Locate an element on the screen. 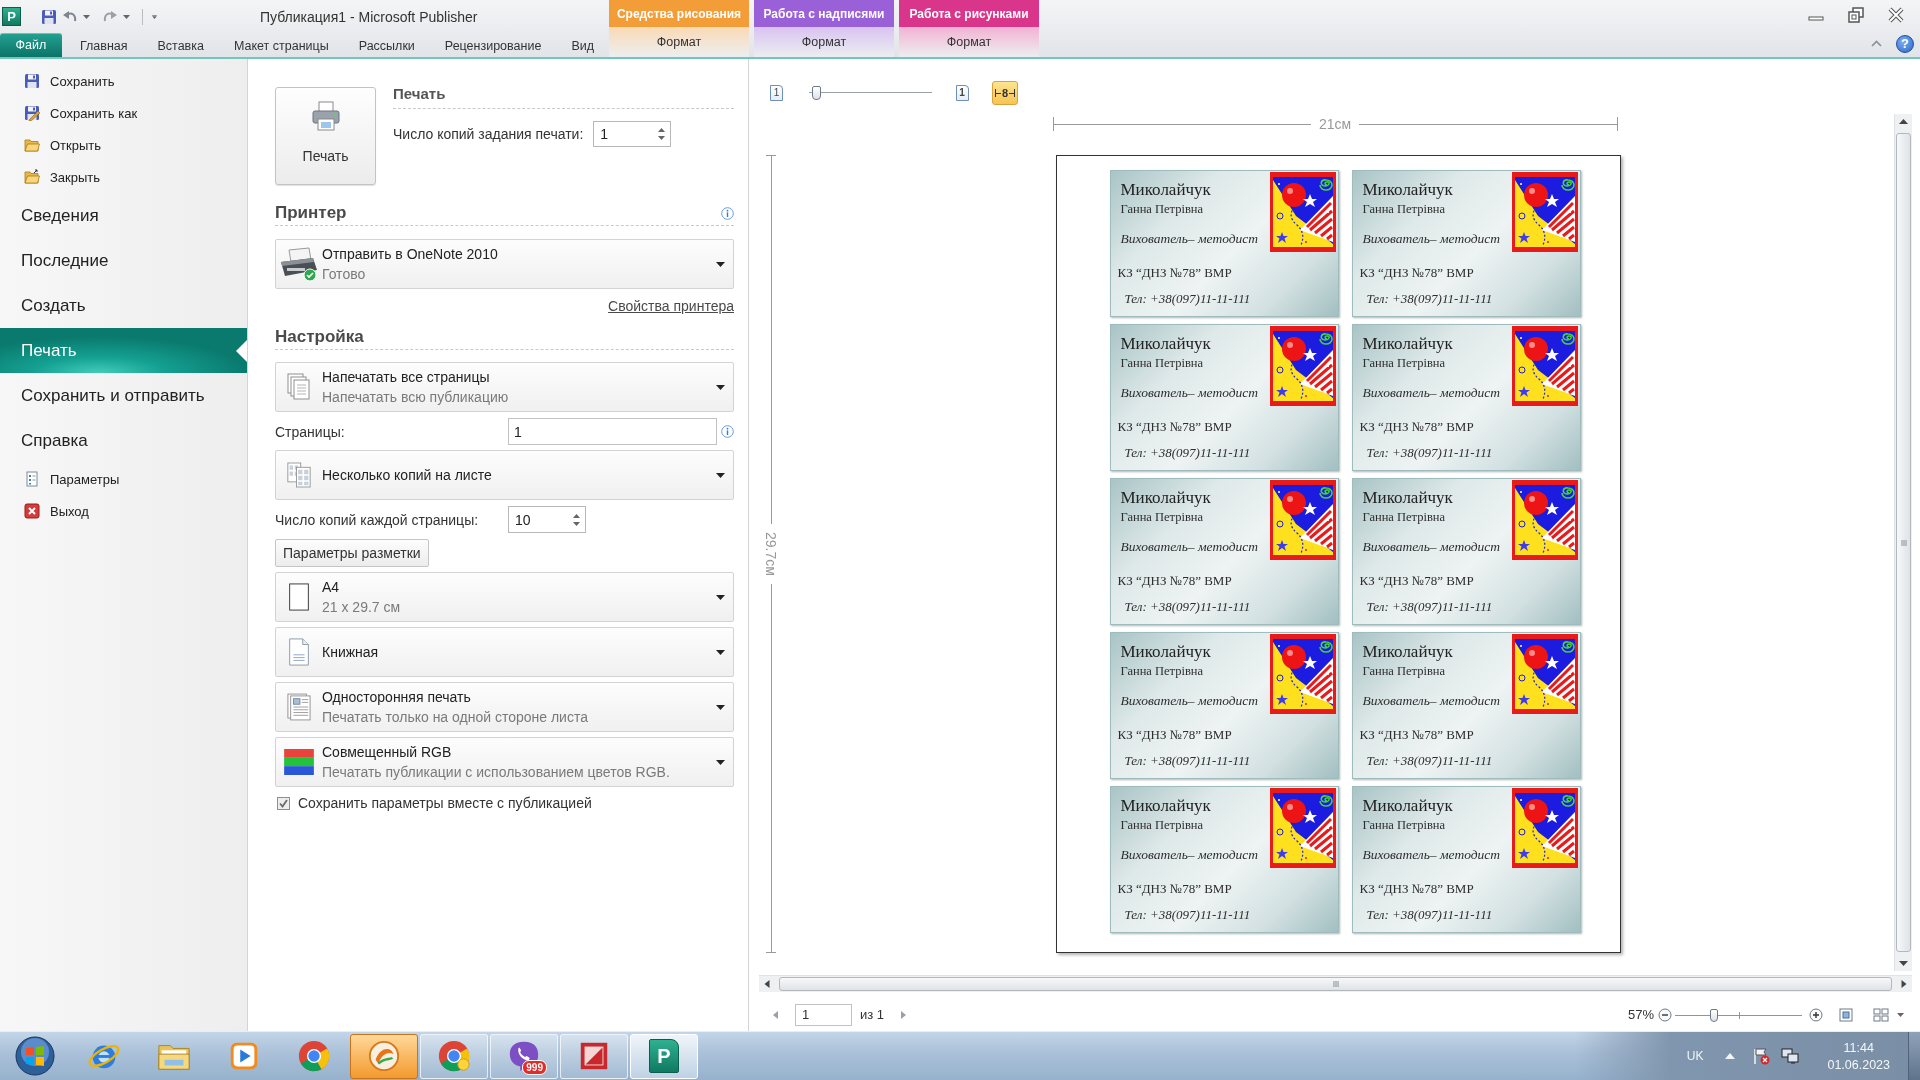 The width and height of the screenshot is (1920, 1080). previous-page-icon is located at coordinates (775, 1014).